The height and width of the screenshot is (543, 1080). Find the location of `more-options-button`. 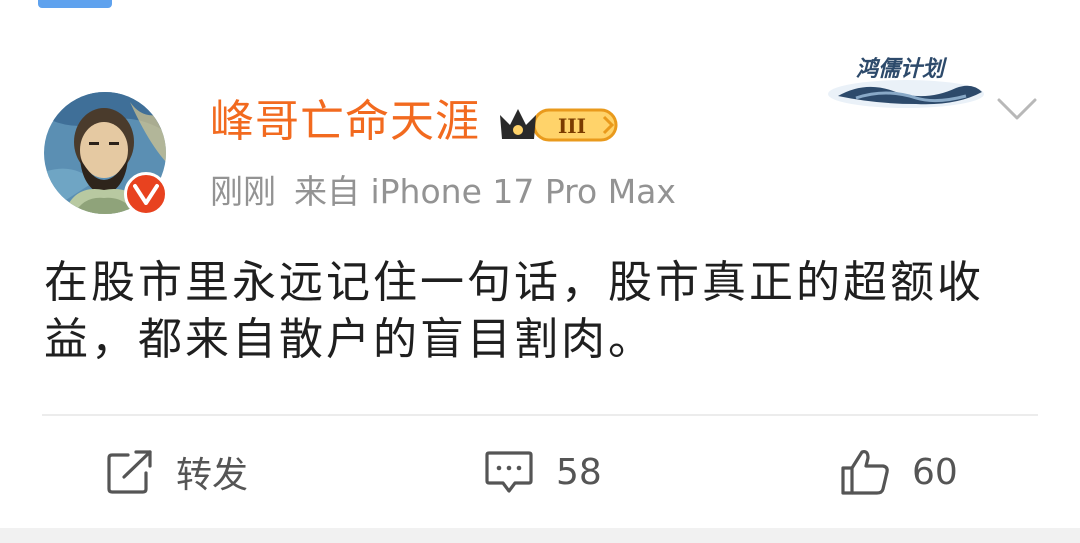

more-options-button is located at coordinates (1017, 109).